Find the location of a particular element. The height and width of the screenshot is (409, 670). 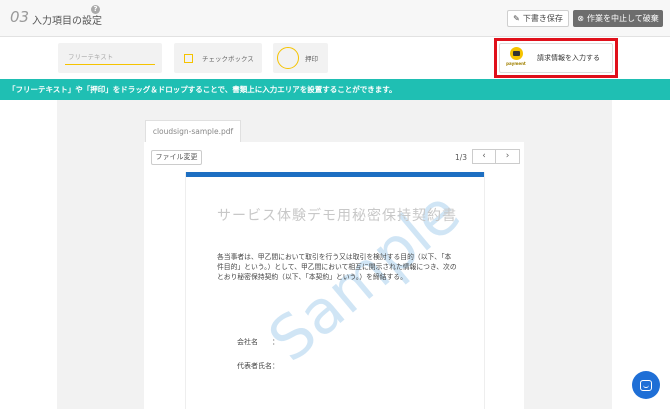

company-colon: ： is located at coordinates (275, 342).